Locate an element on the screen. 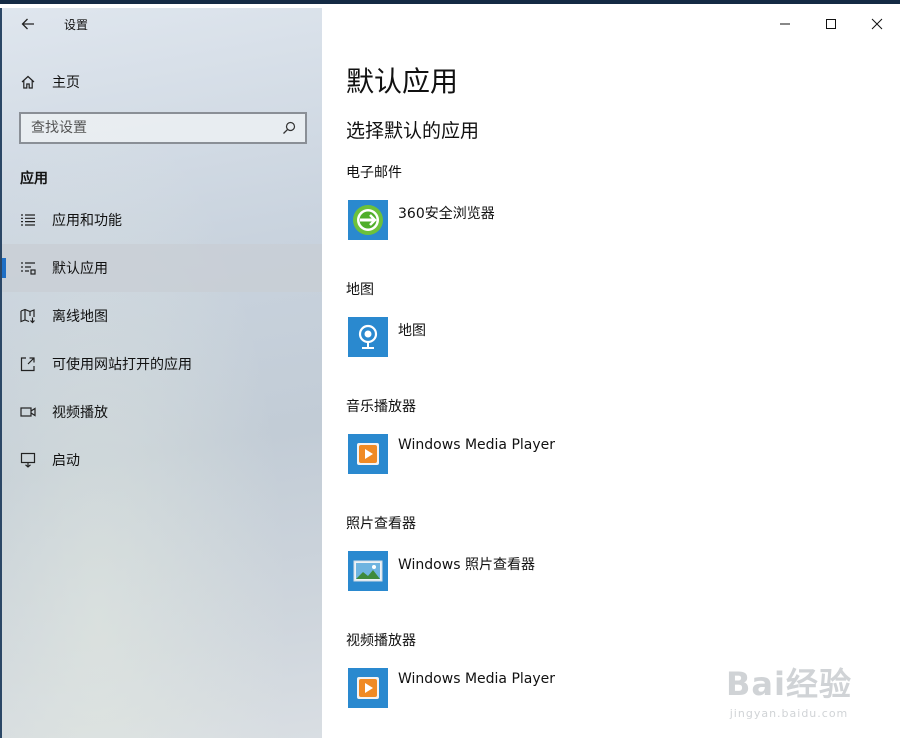  close-button is located at coordinates (877, 24).